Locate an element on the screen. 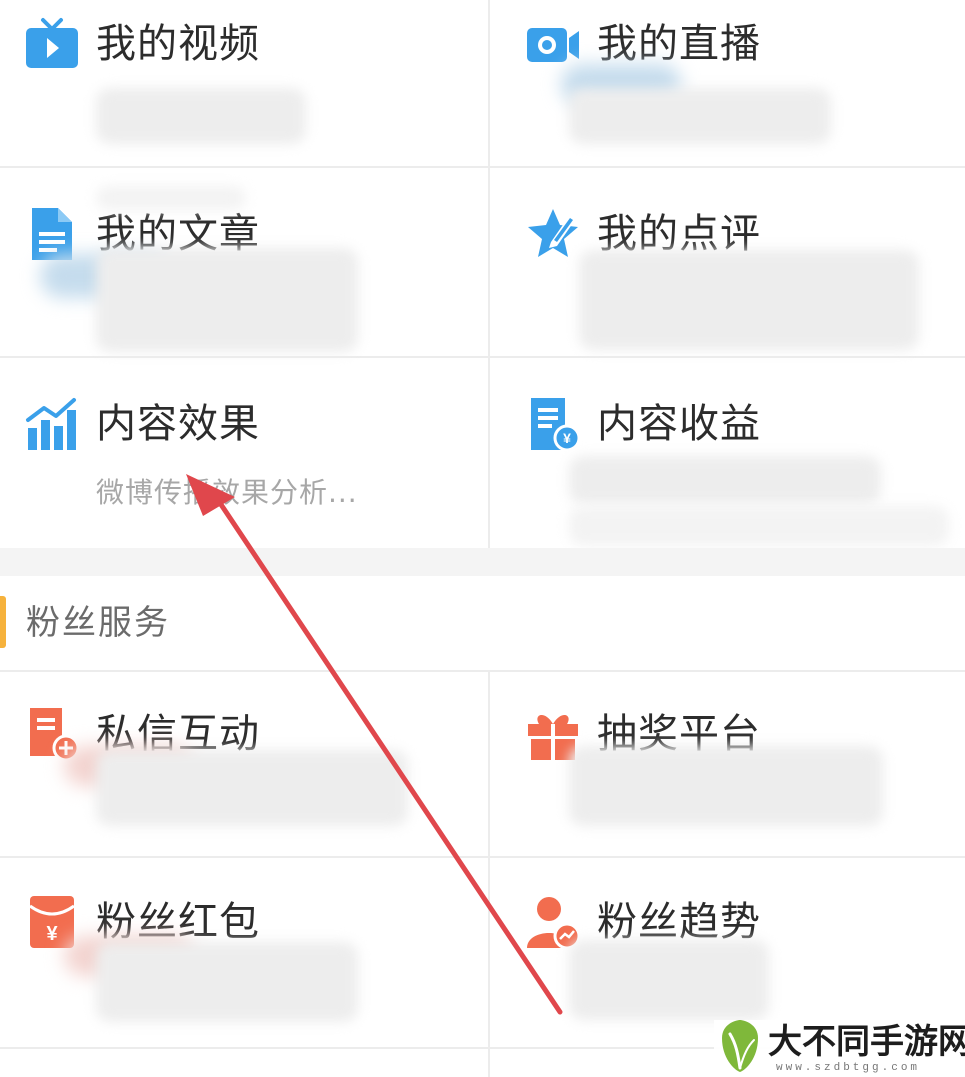  bar-chart-icon is located at coordinates (52, 424).